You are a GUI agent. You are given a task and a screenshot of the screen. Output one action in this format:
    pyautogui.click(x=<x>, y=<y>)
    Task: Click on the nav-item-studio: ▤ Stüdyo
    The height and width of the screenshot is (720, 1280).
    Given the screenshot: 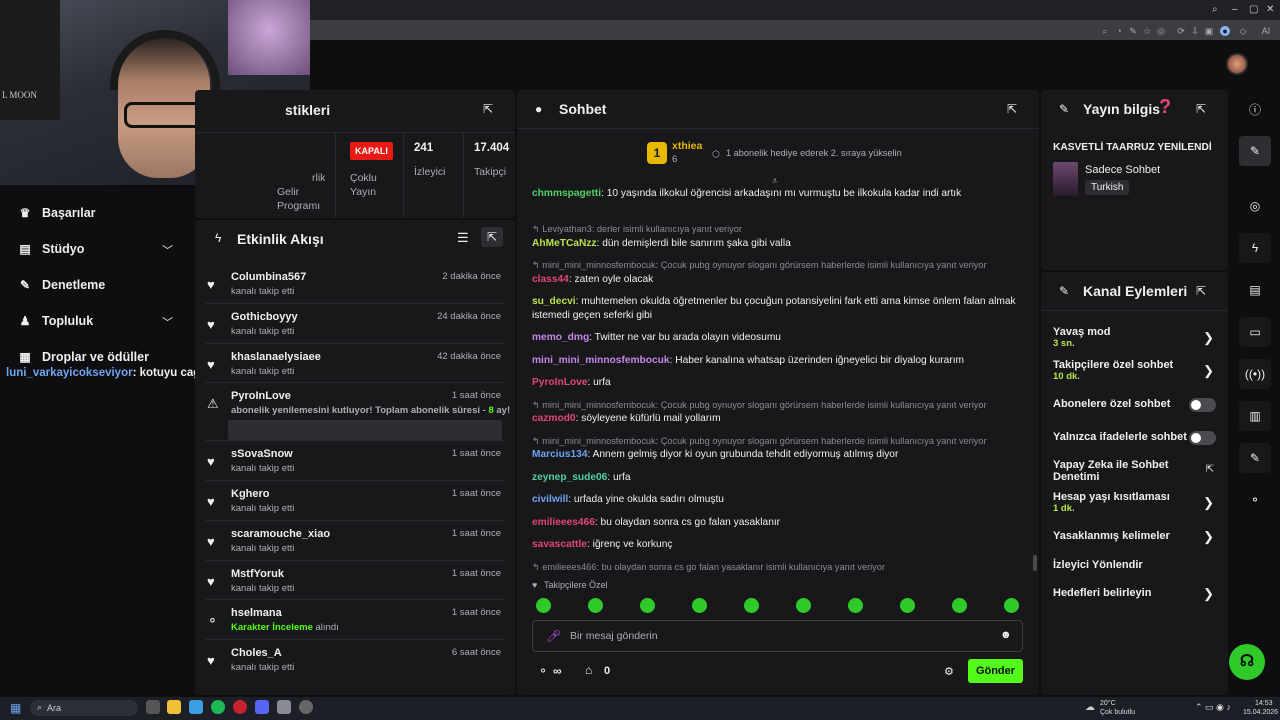 What is the action you would take?
    pyautogui.click(x=51, y=249)
    